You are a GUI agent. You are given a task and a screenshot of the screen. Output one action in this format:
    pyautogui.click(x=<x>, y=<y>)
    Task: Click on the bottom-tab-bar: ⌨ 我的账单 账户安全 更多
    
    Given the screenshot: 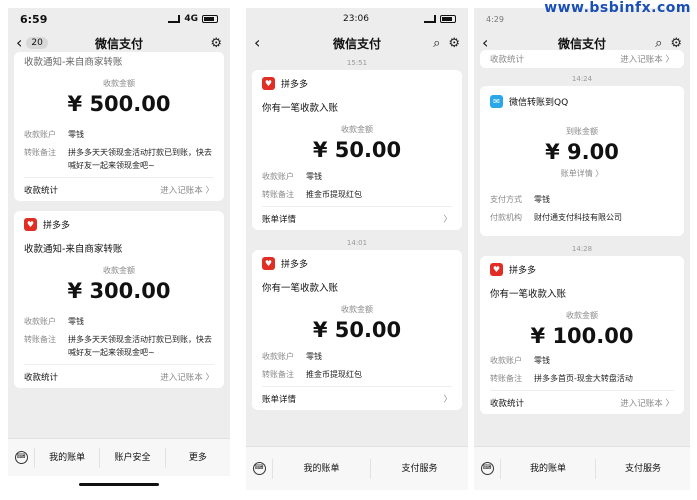 What is the action you would take?
    pyautogui.click(x=119, y=457)
    